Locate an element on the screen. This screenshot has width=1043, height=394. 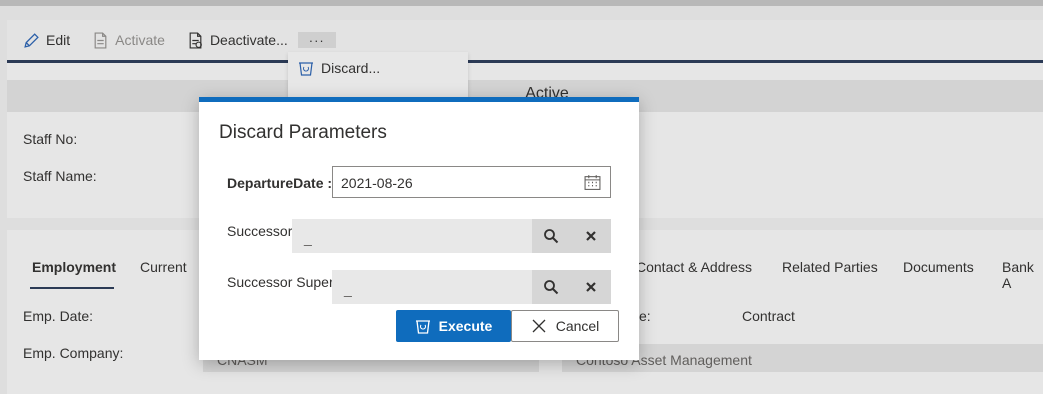
more-options-button: ··· is located at coordinates (316, 40).